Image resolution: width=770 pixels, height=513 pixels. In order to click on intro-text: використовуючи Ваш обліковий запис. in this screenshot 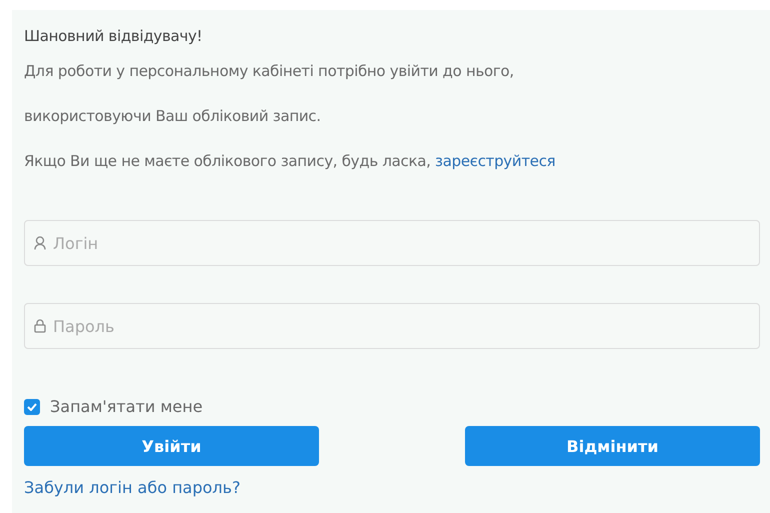, I will do `click(173, 116)`.